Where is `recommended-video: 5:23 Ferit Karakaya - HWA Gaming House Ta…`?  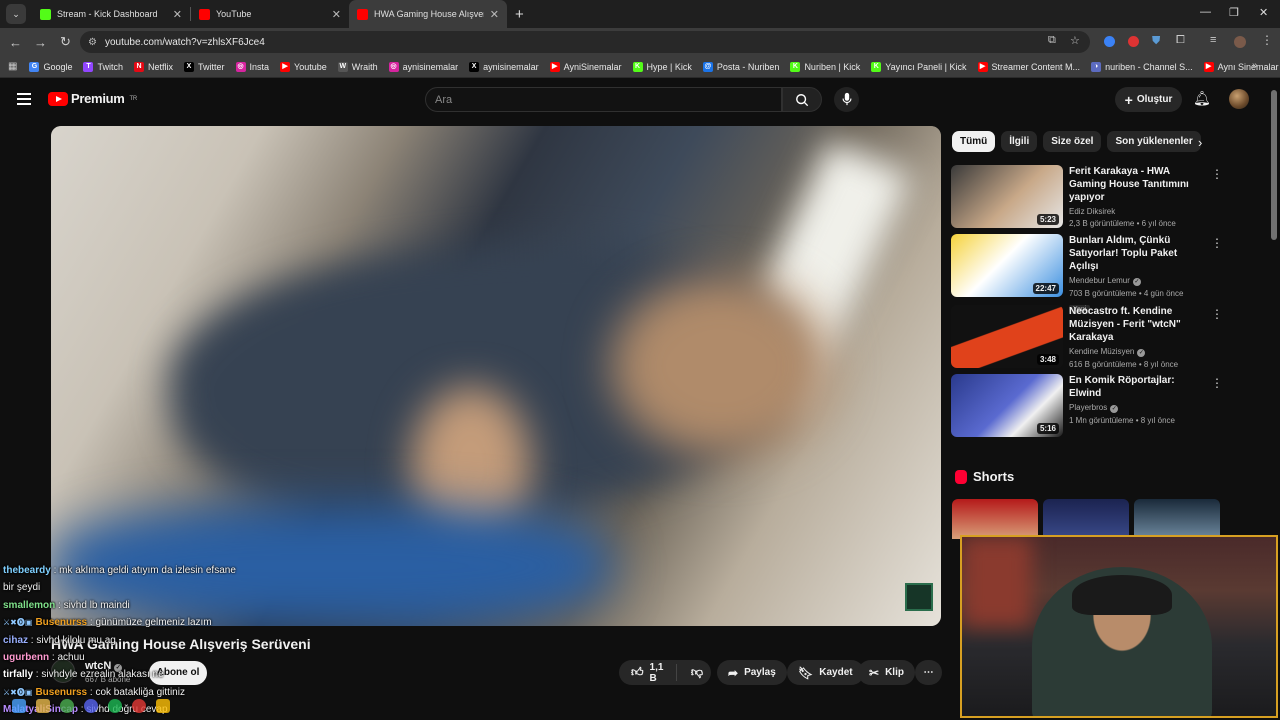
recommended-video: 5:23 Ferit Karakaya - HWA Gaming House Ta… is located at coordinates (1111, 197).